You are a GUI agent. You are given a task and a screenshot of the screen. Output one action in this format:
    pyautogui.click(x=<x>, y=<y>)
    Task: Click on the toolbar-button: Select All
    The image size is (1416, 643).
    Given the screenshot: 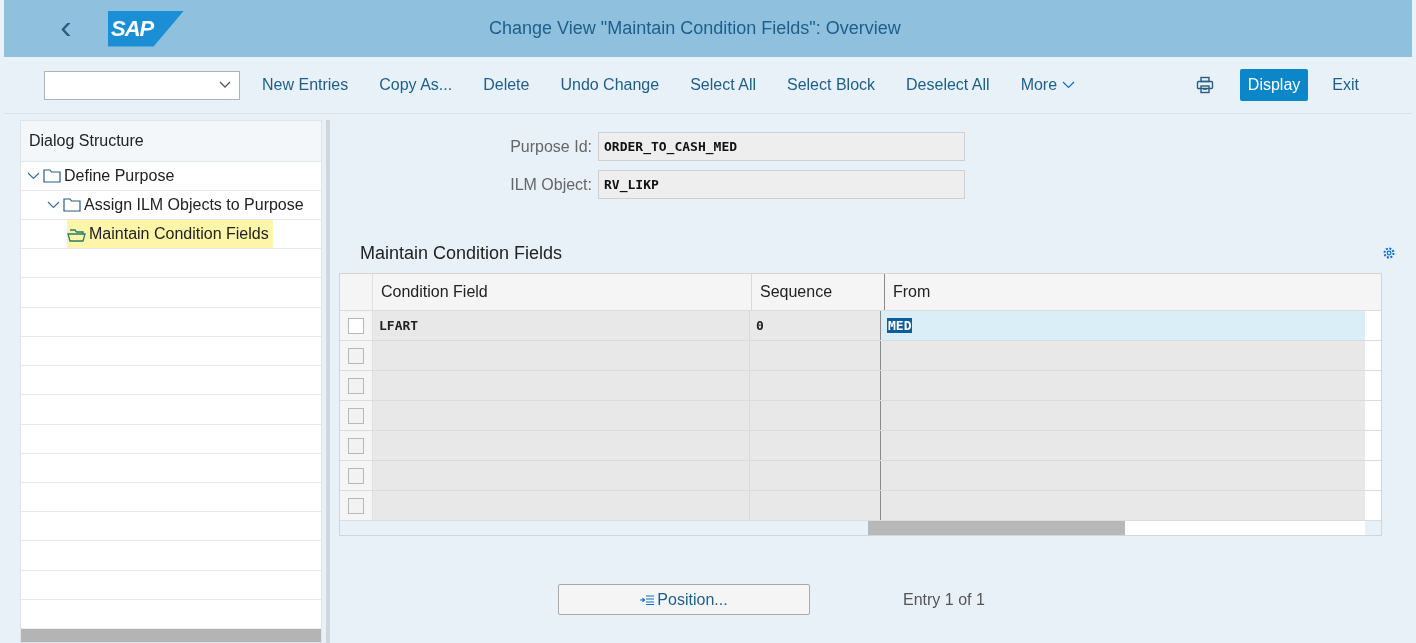 What is the action you would take?
    pyautogui.click(x=723, y=85)
    